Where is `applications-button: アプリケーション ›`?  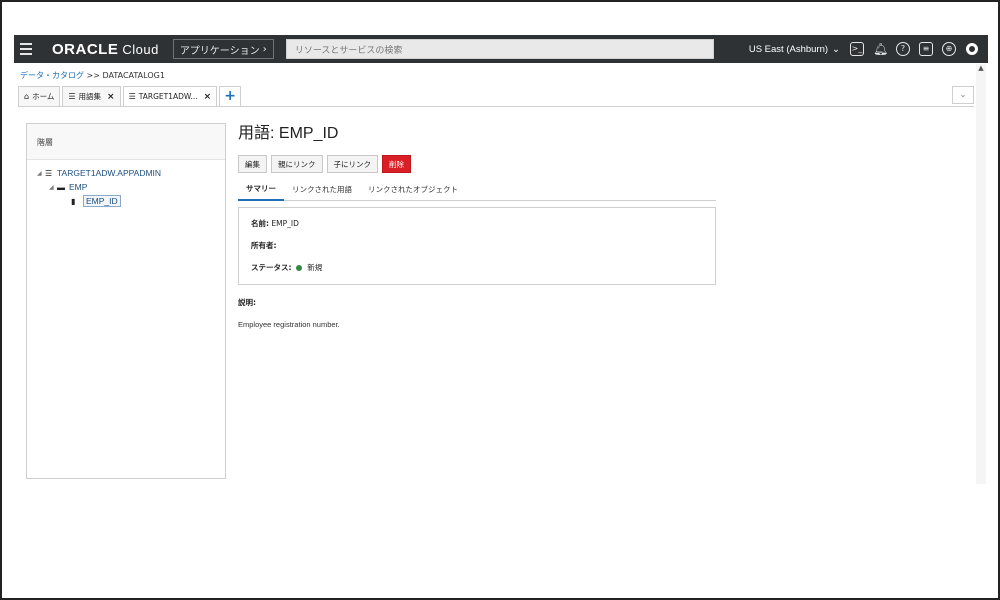 applications-button: アプリケーション › is located at coordinates (223, 49).